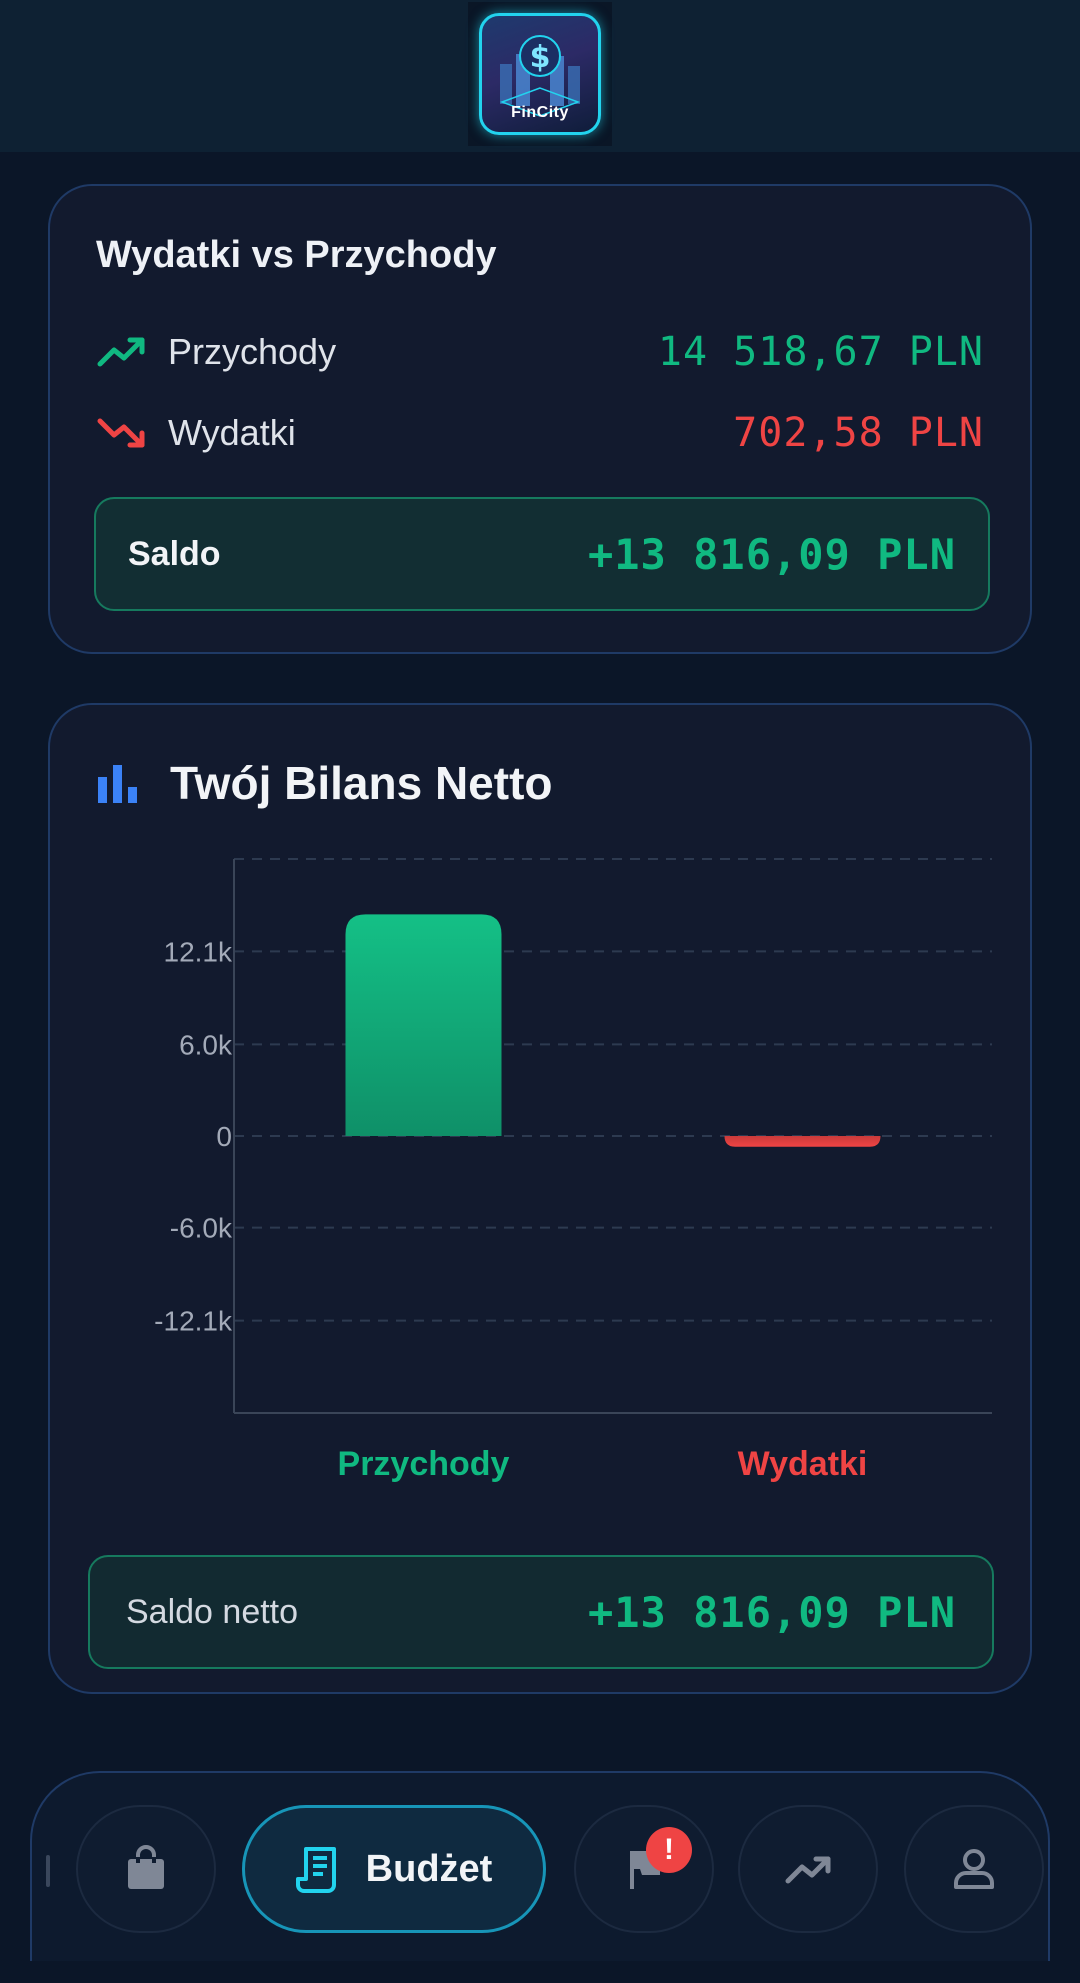 This screenshot has width=1080, height=1983. What do you see at coordinates (252, 351) in the screenshot?
I see `income-label: Przychody` at bounding box center [252, 351].